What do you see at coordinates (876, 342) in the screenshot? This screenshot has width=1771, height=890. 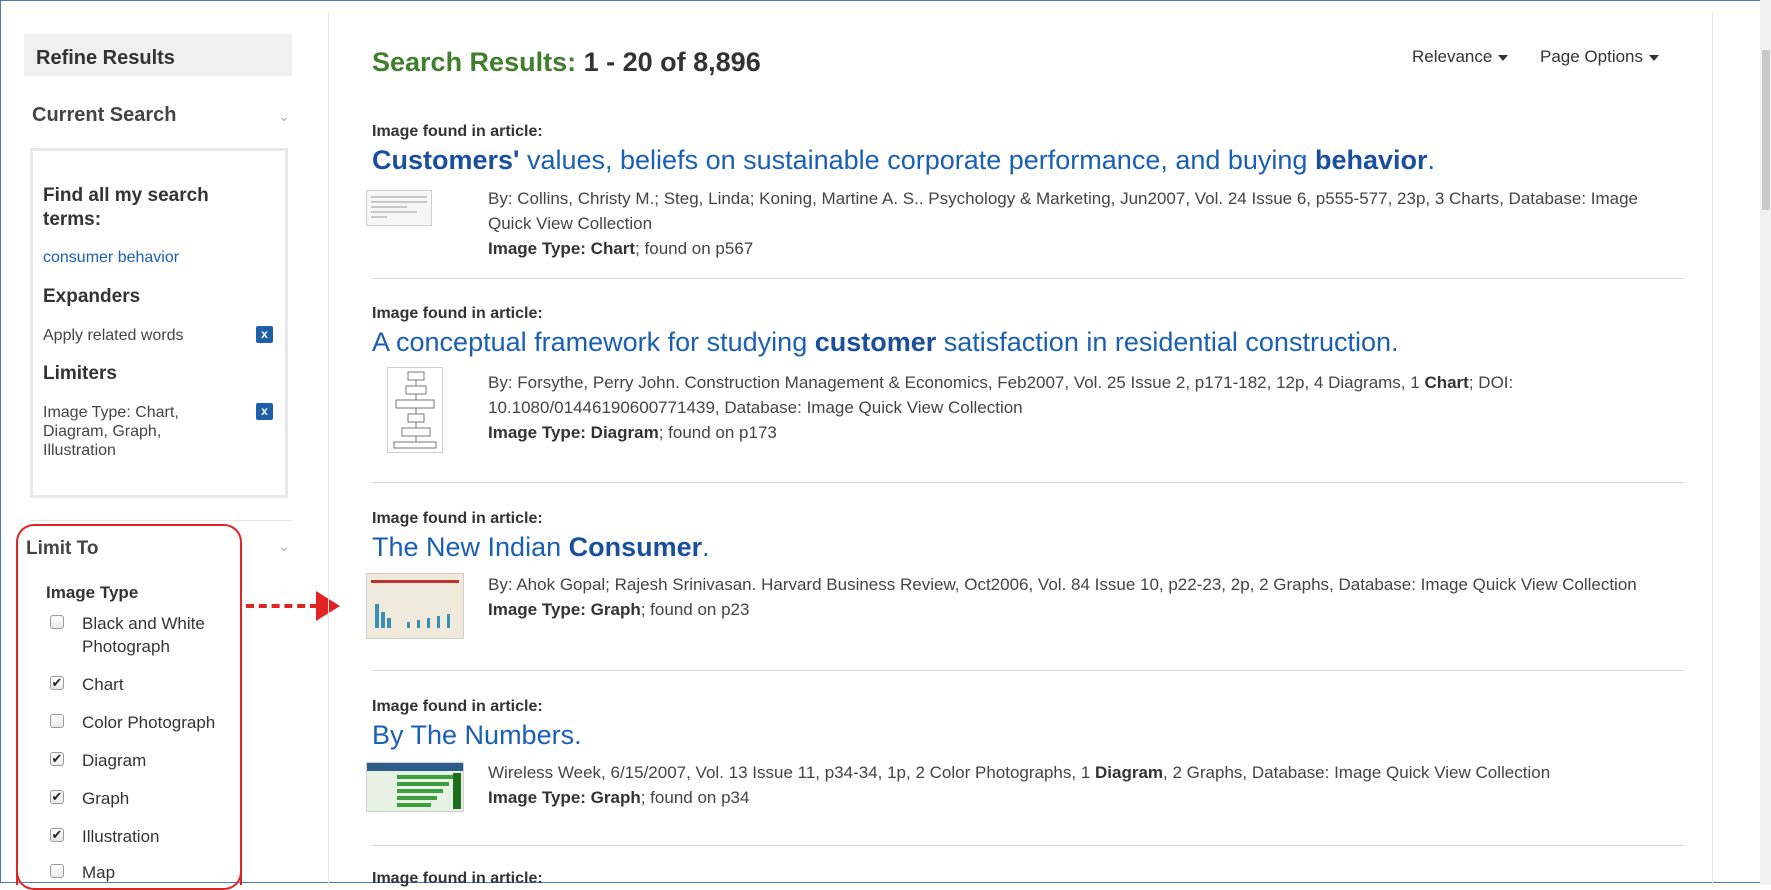 I see `title-part: customer` at bounding box center [876, 342].